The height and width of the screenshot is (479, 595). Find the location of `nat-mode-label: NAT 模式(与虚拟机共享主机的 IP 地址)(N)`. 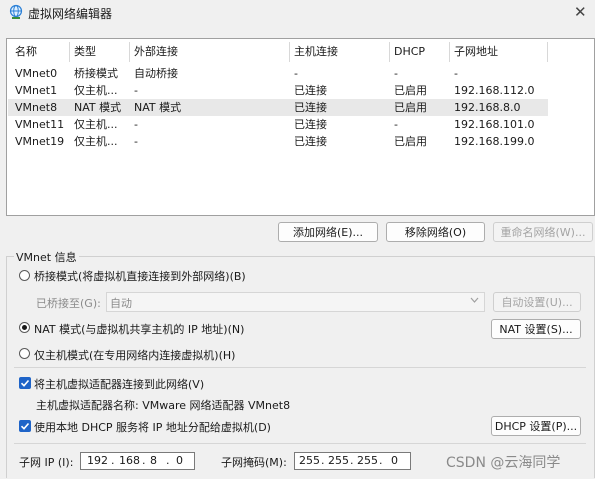

nat-mode-label: NAT 模式(与虚拟机共享主机的 IP 地址)(N) is located at coordinates (139, 329).